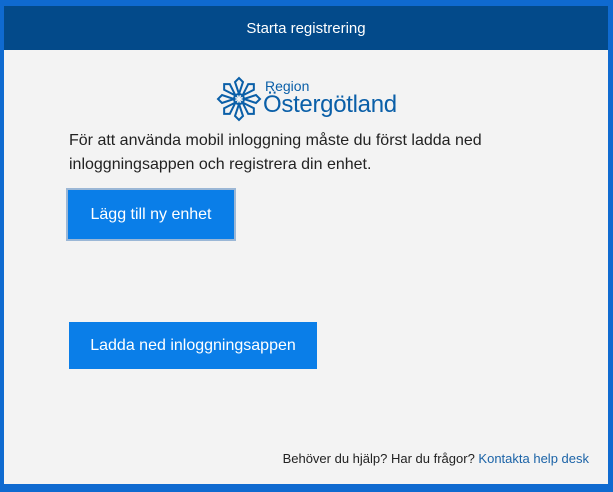 This screenshot has width=613, height=492. What do you see at coordinates (378, 458) in the screenshot?
I see `help-question-text: Behöver du hjälp? Har du frågor?` at bounding box center [378, 458].